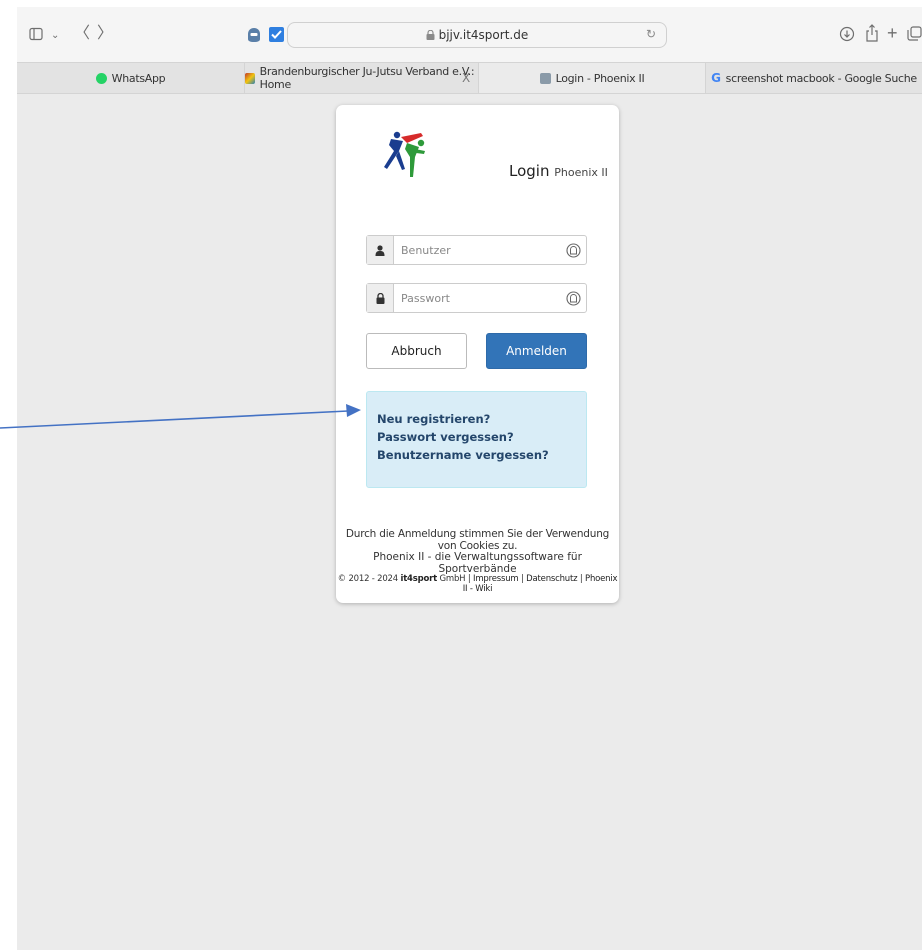 The image size is (922, 950). I want to click on company-link: it4sport, so click(418, 579).